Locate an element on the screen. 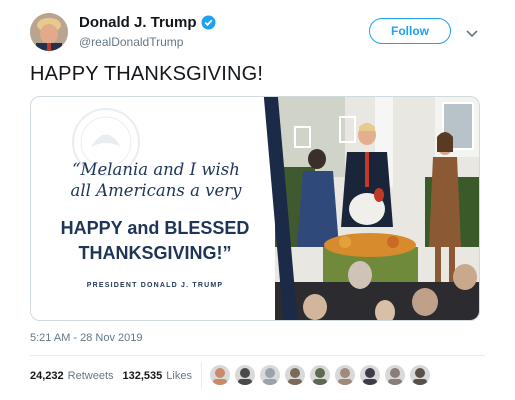 The height and width of the screenshot is (400, 515). verified-badge-icon is located at coordinates (208, 22).